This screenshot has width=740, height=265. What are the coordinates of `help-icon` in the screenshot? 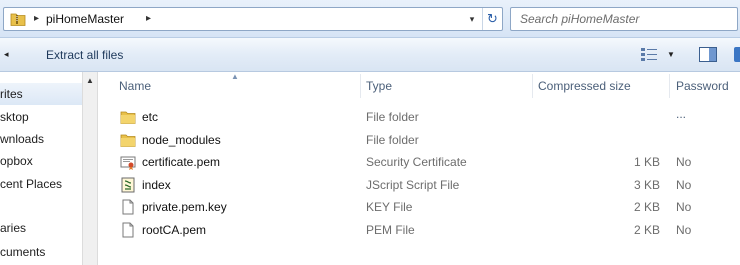 It's located at (737, 54).